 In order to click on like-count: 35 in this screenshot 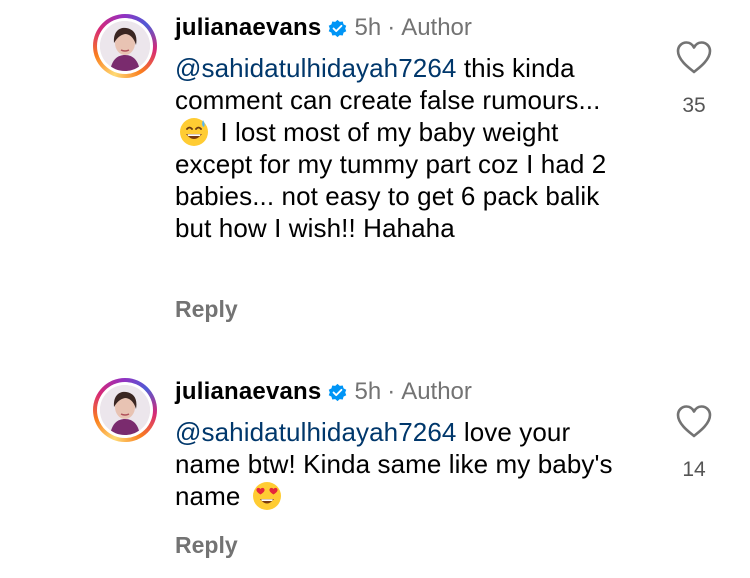, I will do `click(694, 105)`.